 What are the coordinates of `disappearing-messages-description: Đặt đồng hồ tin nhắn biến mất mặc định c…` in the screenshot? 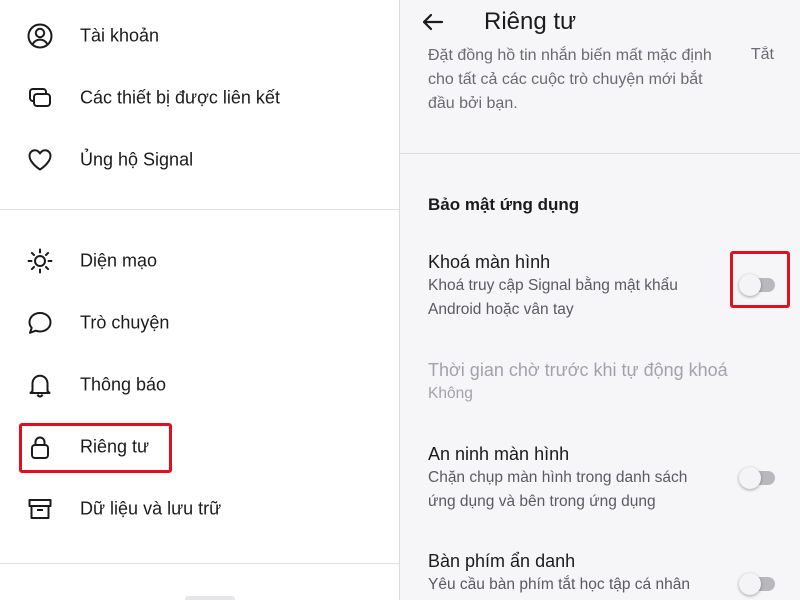 It's located at (578, 80).